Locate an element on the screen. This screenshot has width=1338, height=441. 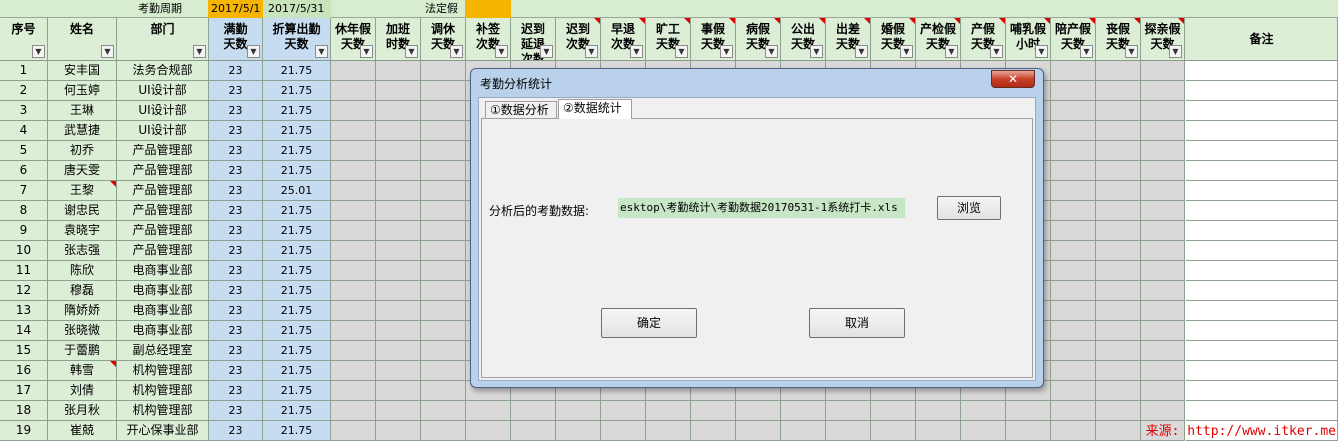
table-cell: 12 is located at coordinates (24, 291).